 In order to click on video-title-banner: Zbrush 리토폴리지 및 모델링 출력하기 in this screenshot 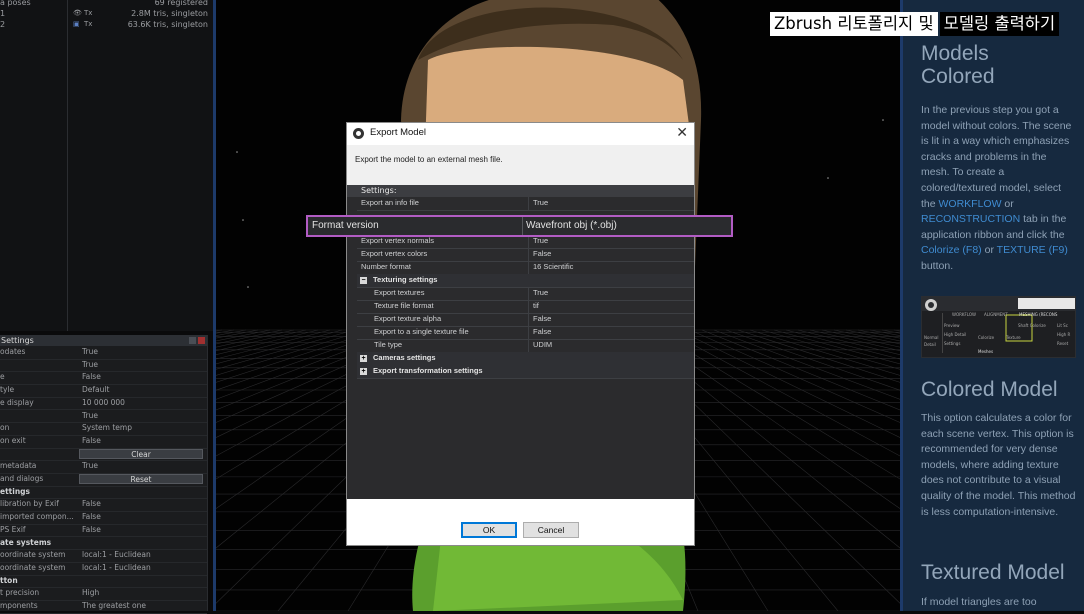, I will do `click(915, 24)`.